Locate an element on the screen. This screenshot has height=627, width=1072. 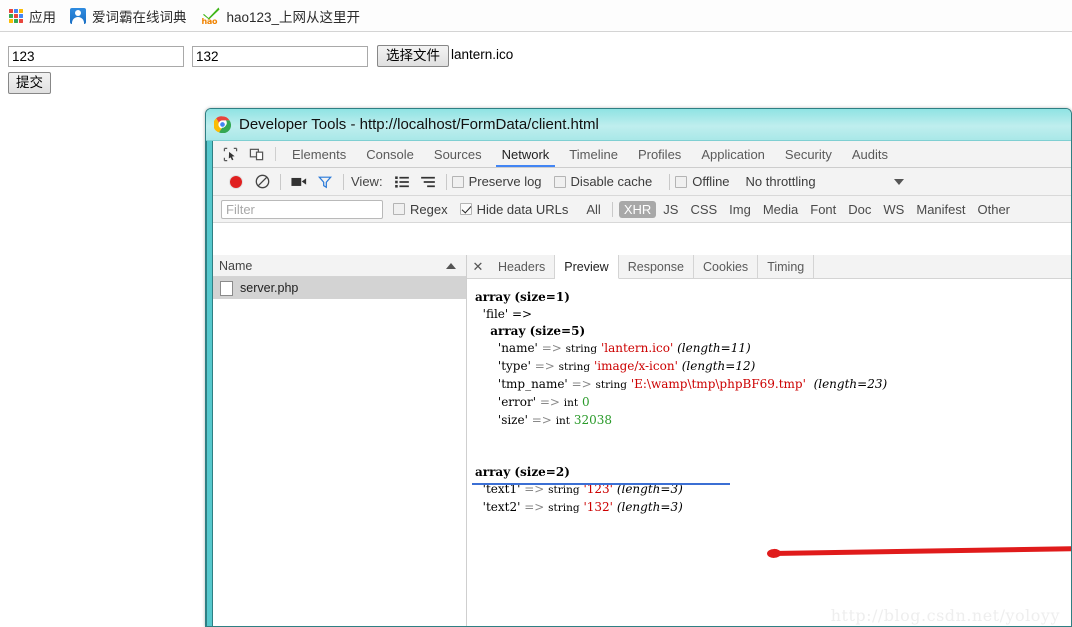
type-filter-img: Img is located at coordinates (740, 209).